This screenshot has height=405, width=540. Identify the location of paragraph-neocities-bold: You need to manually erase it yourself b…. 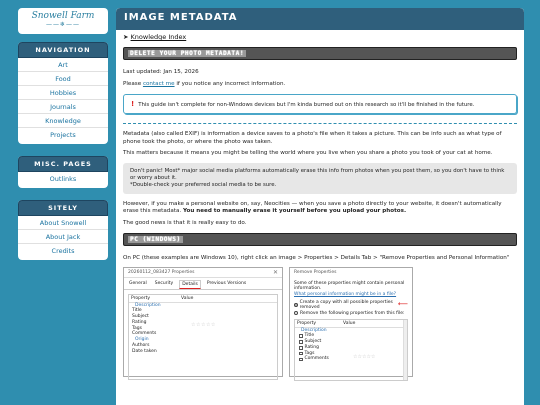
(294, 211).